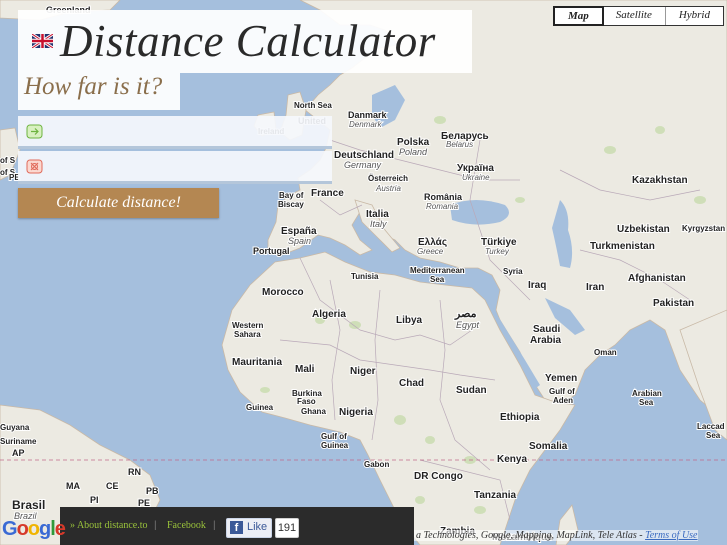  I want to click on like-label: Like, so click(257, 527).